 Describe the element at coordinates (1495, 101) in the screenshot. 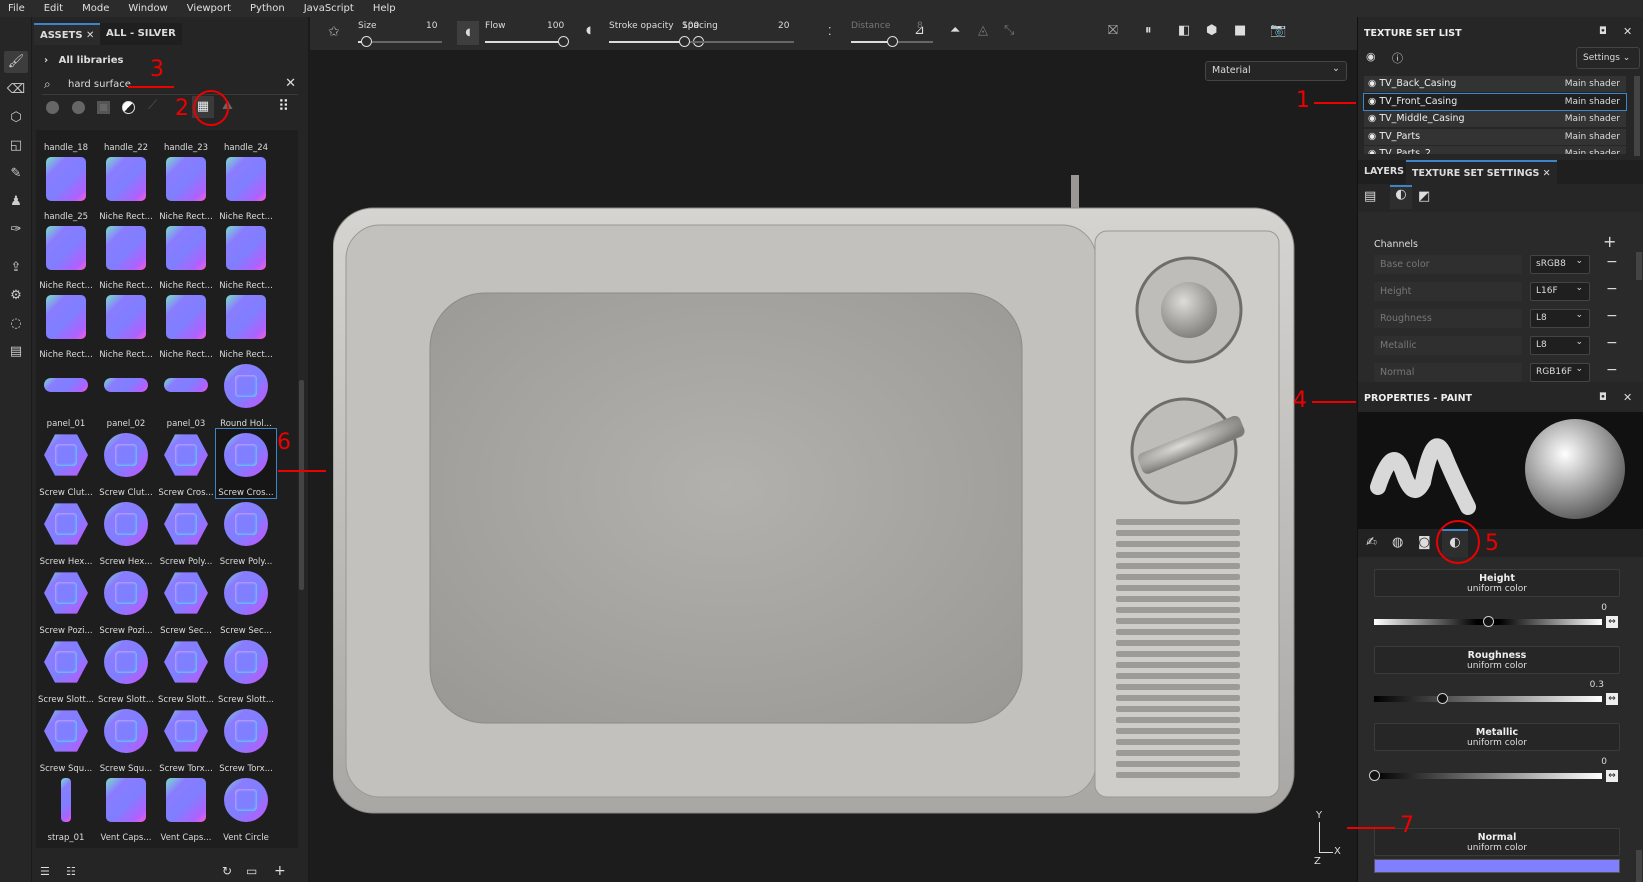

I see `texture-set-row: ◉ TV_Front_Casing Main shader` at that location.